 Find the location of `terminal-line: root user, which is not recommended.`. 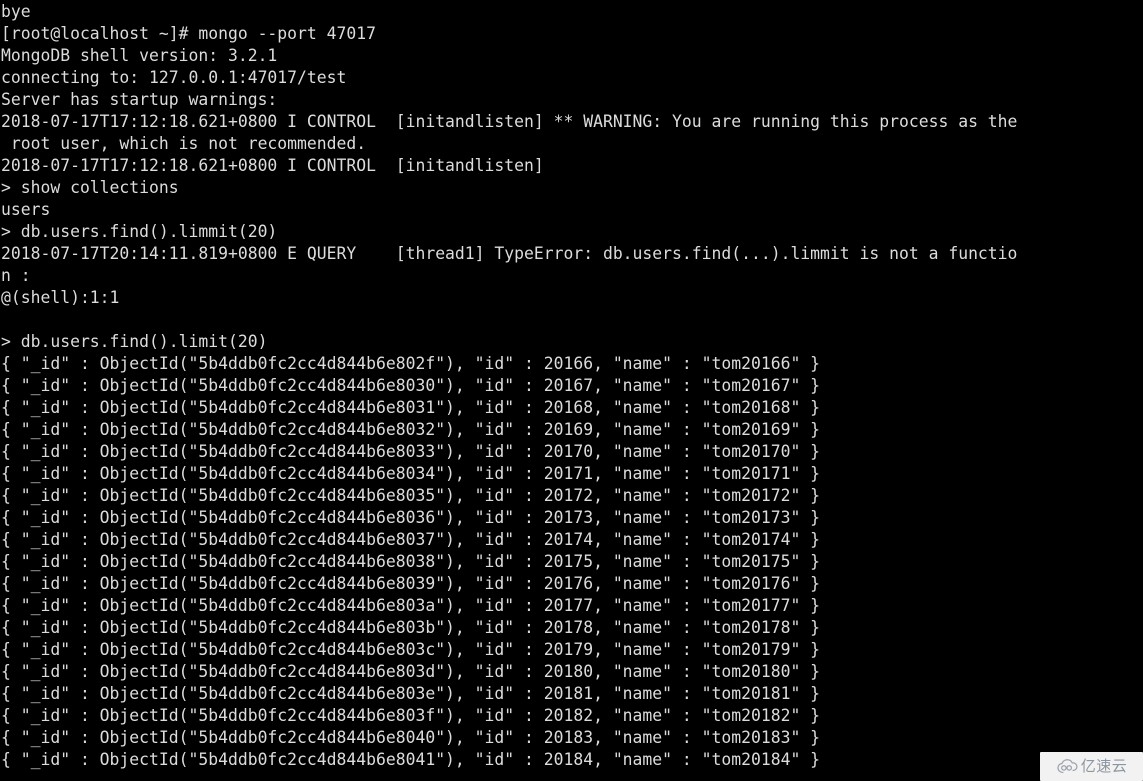

terminal-line: root user, which is not recommended. is located at coordinates (184, 143).